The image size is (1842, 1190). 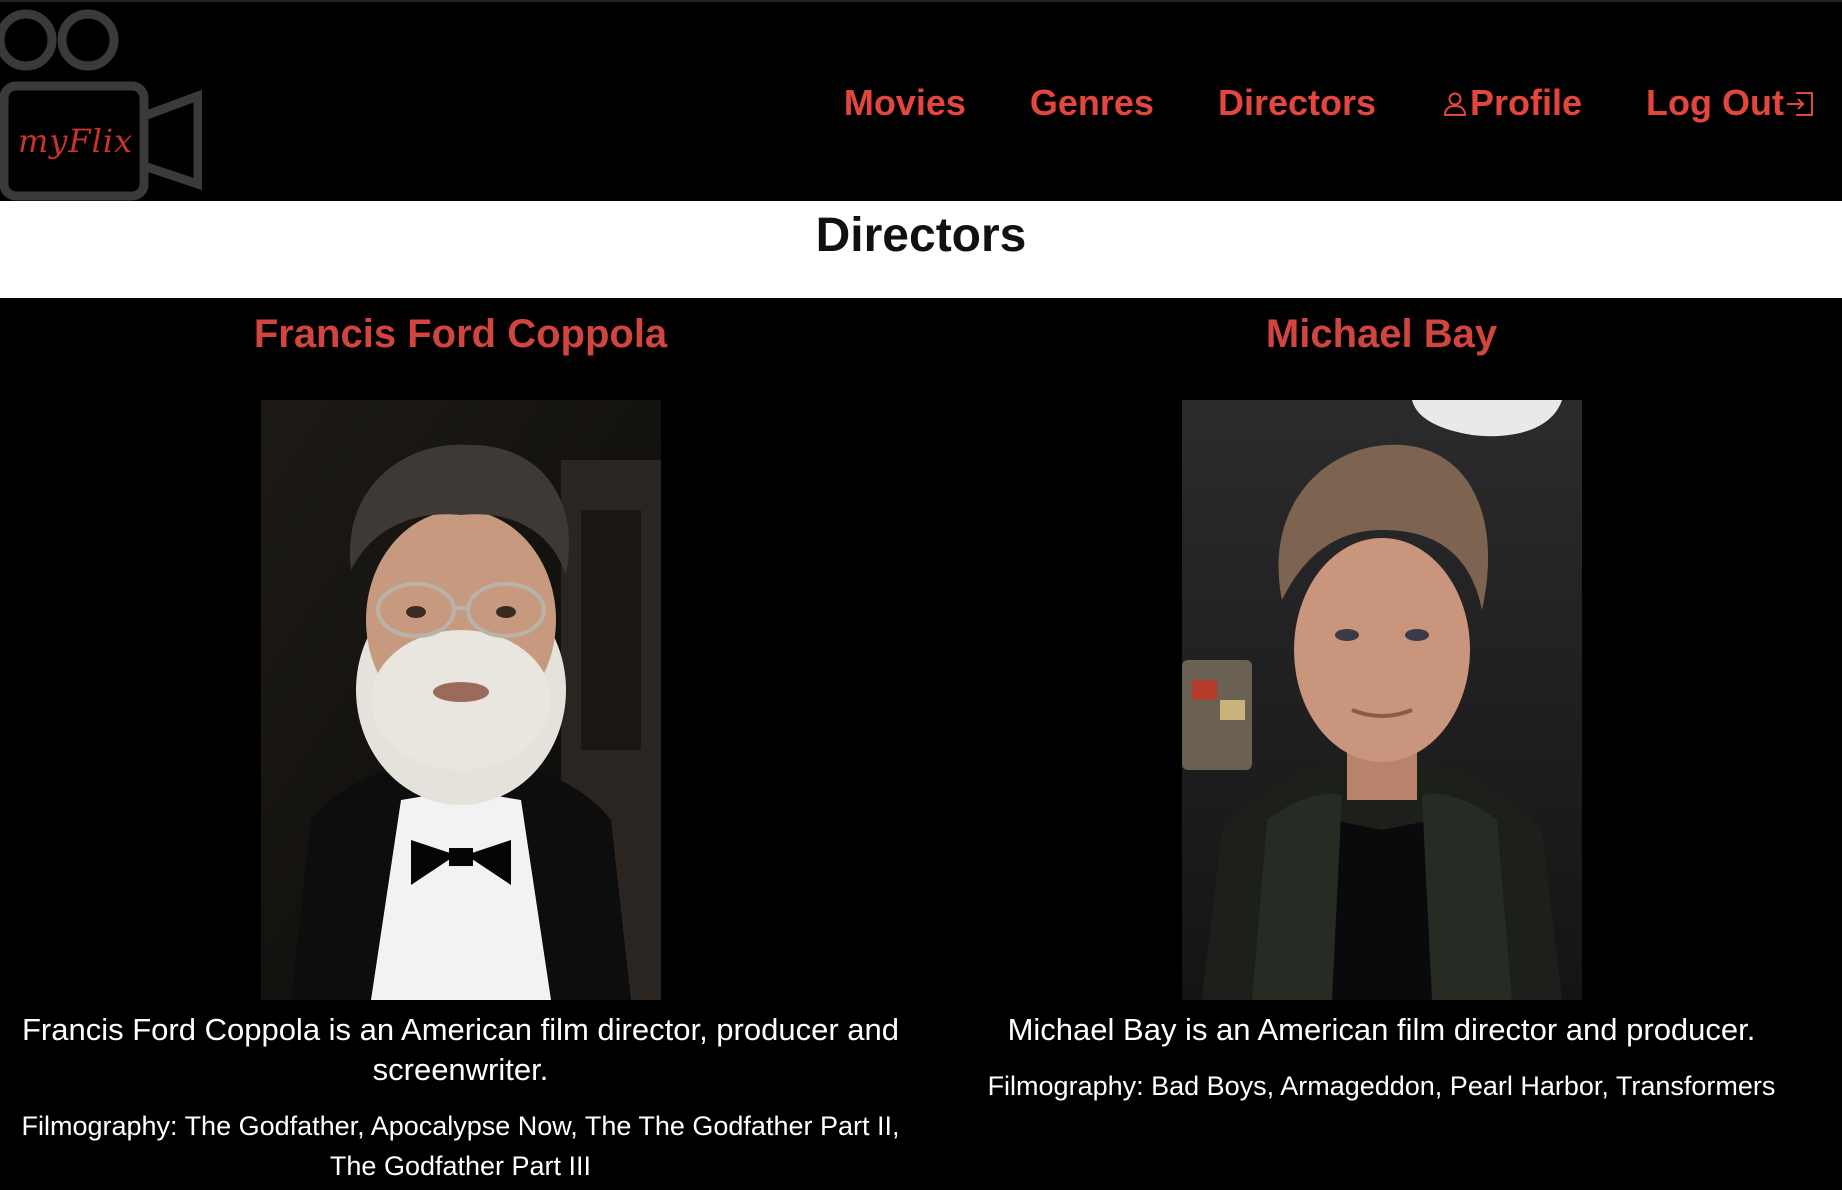 I want to click on logout-icon, so click(x=1800, y=104).